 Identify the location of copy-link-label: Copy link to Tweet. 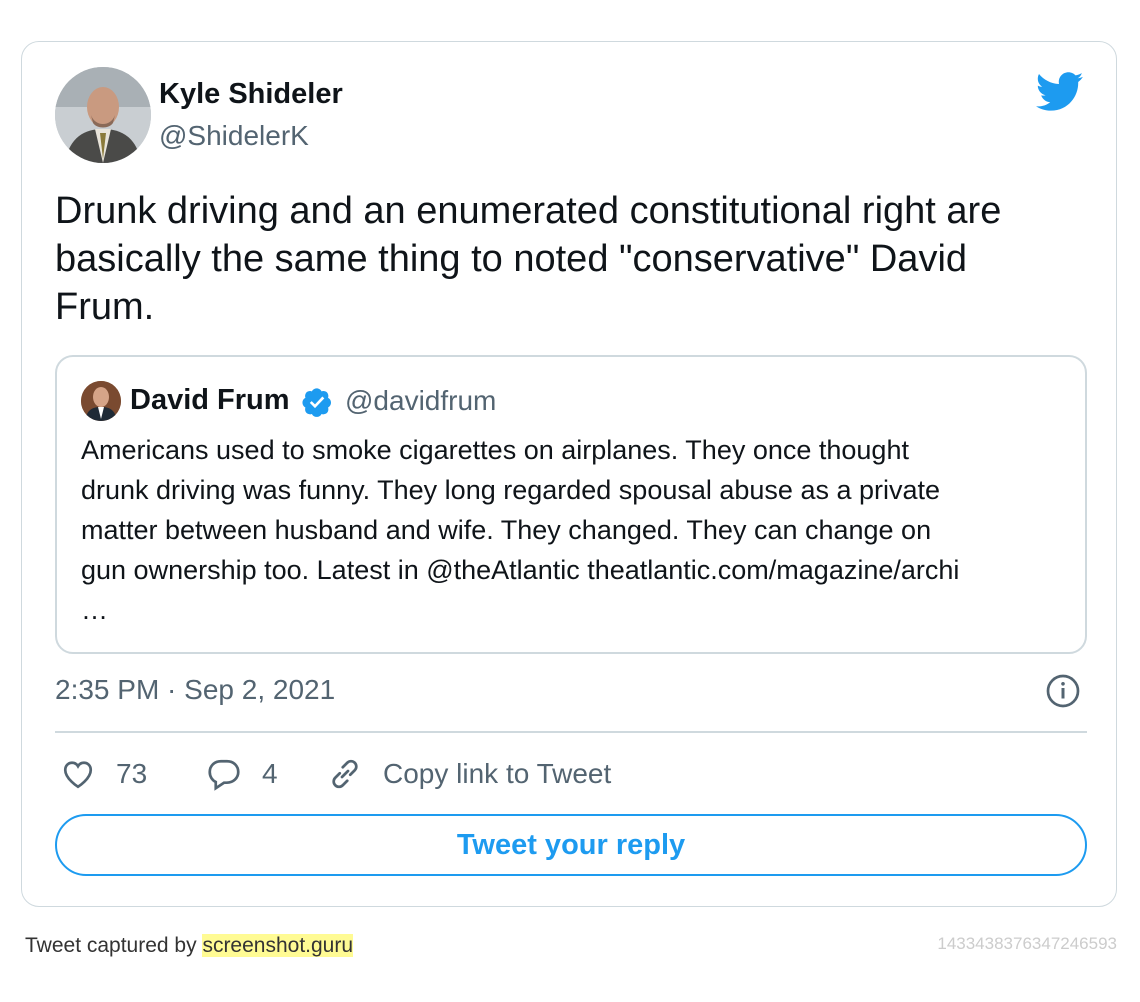
(497, 773).